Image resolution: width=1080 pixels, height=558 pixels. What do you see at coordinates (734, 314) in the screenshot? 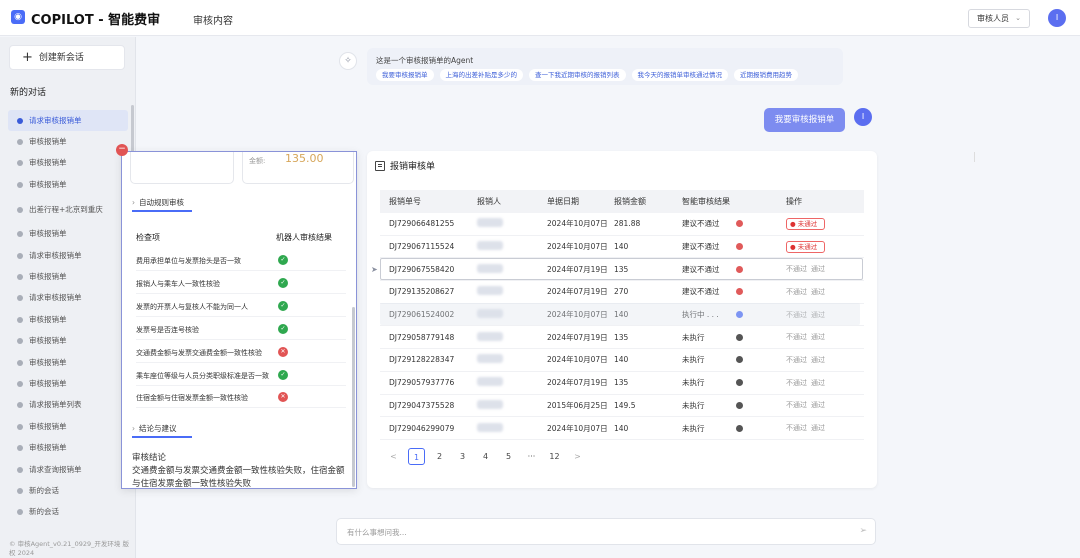
I see `cell-result: 执行中 . . .` at bounding box center [734, 314].